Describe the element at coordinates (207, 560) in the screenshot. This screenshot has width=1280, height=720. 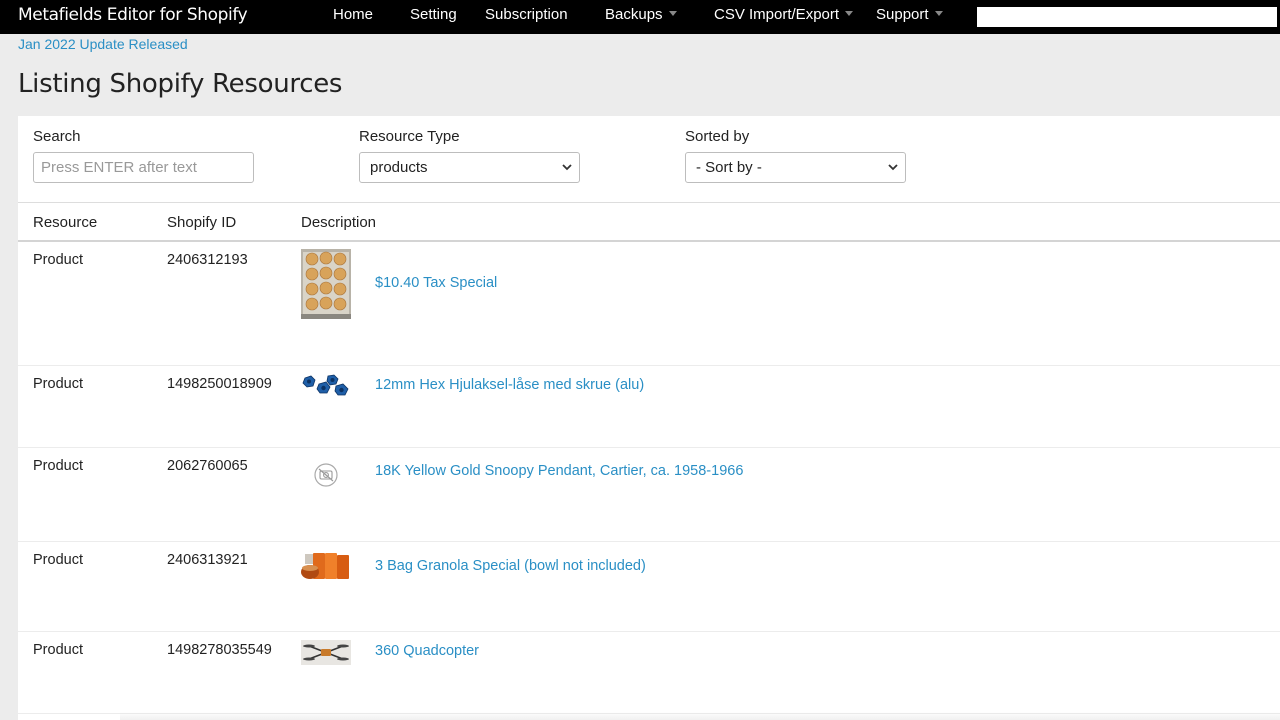
I see `row-shopify-id: 2406313921` at that location.